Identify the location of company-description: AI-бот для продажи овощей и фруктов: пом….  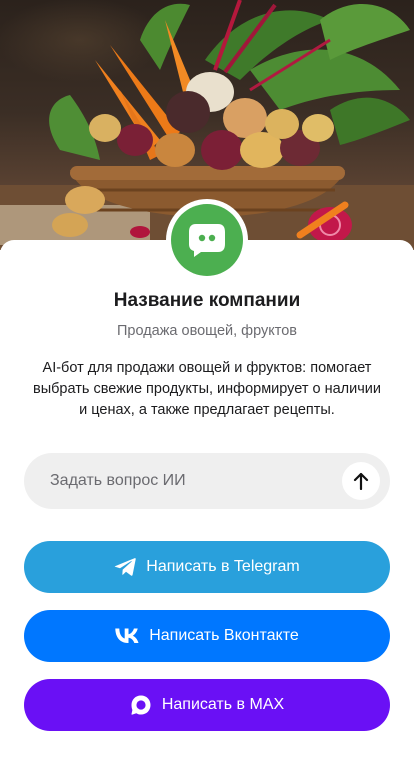
(207, 389).